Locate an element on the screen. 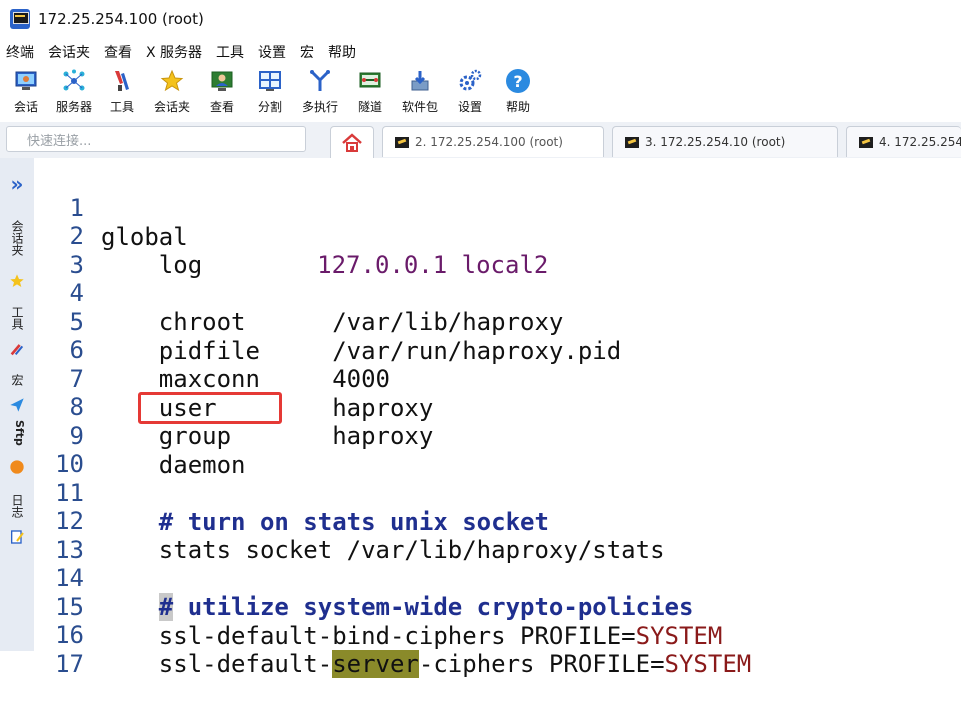 This screenshot has width=961, height=708. session-icon is located at coordinates (26, 81).